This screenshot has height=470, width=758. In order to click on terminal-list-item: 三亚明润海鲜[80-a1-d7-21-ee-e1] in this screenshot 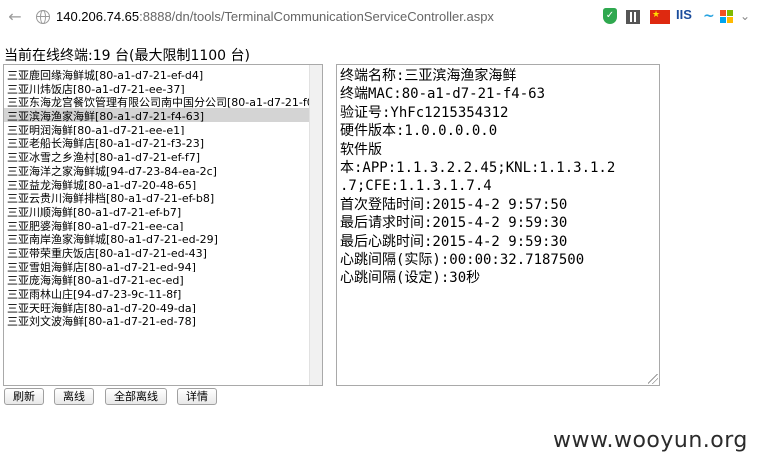, I will do `click(157, 129)`.